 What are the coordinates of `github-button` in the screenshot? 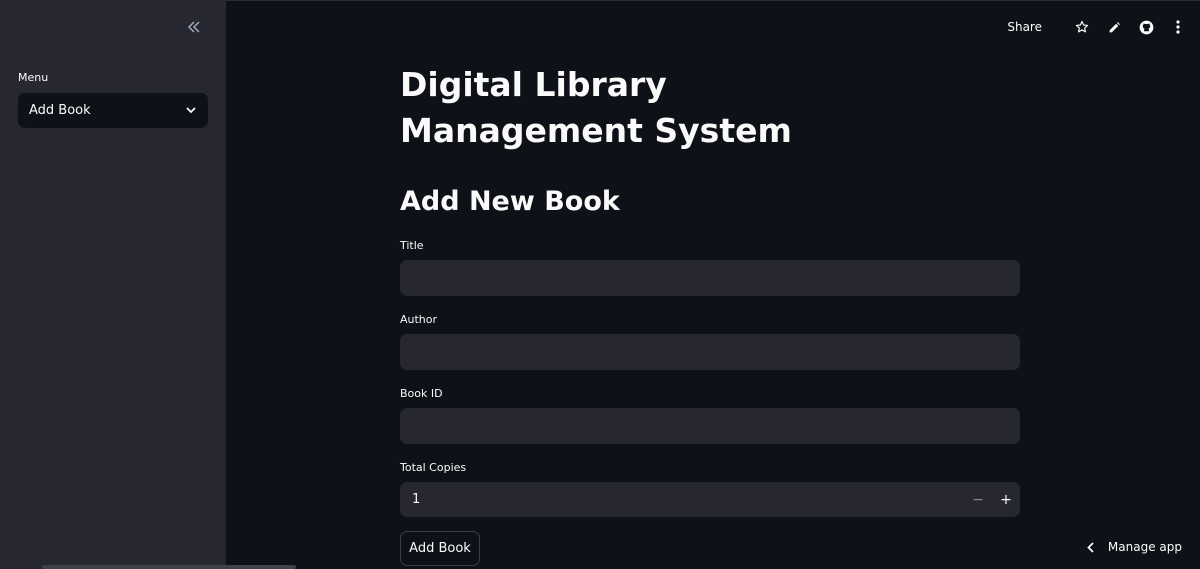 It's located at (1146, 27).